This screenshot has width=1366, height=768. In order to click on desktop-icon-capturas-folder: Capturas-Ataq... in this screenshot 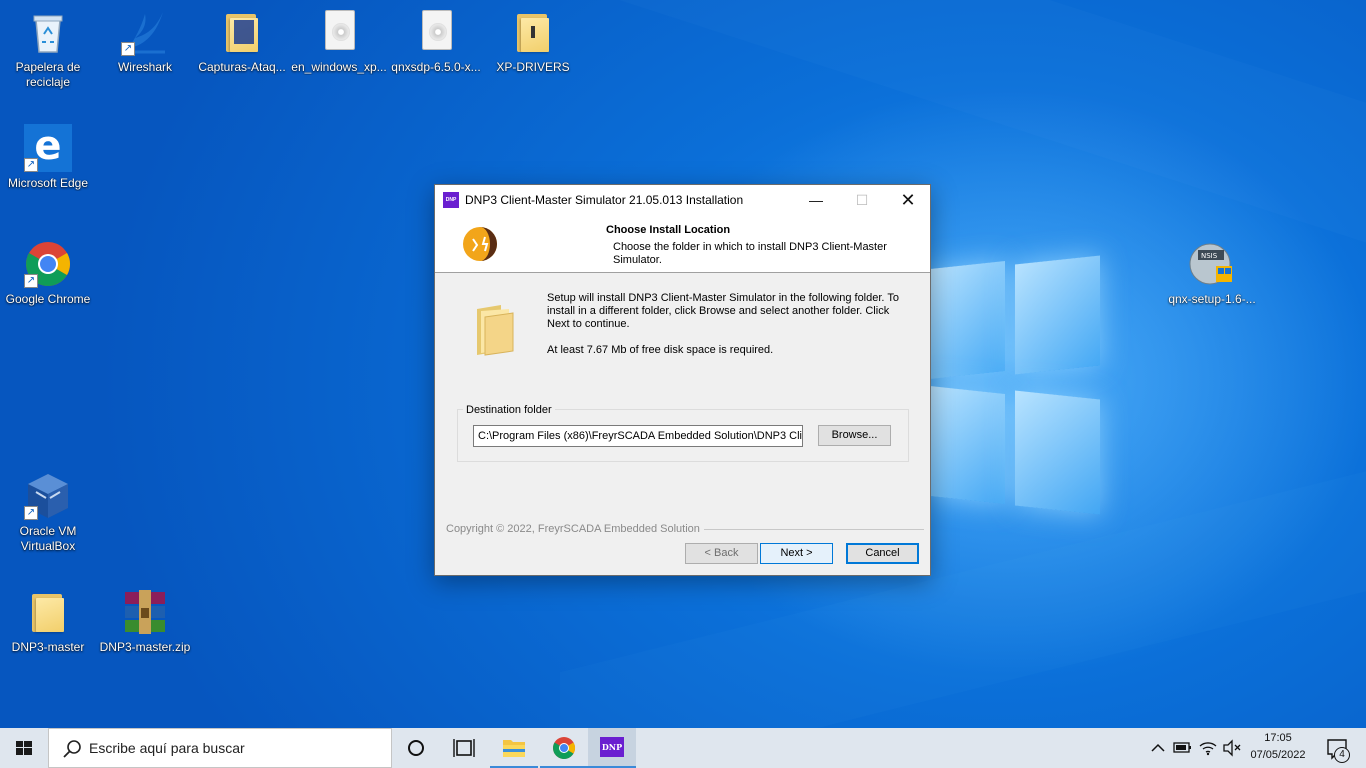, I will do `click(242, 41)`.